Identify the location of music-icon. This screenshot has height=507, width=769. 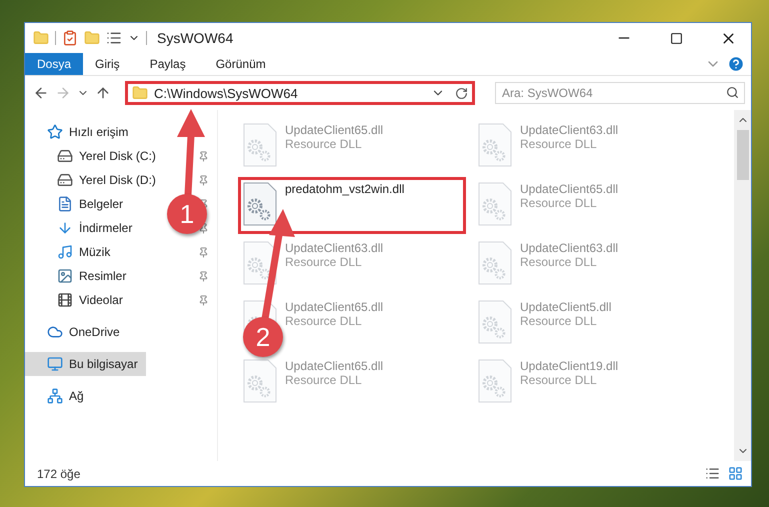
(65, 252).